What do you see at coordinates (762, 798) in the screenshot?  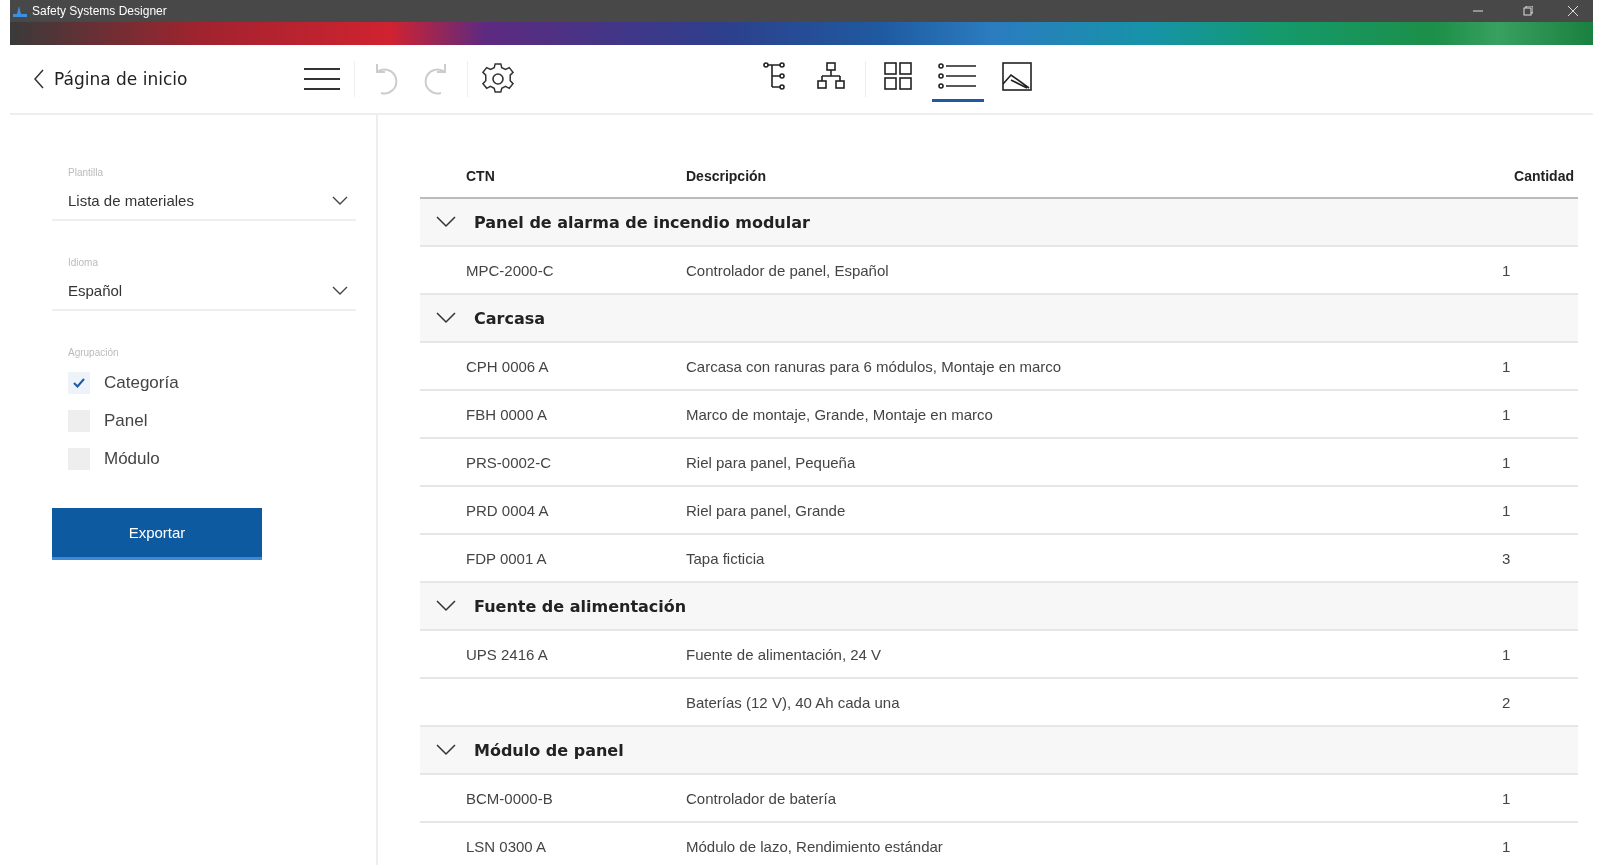 I see `table-cell-text: Controlador de batería` at bounding box center [762, 798].